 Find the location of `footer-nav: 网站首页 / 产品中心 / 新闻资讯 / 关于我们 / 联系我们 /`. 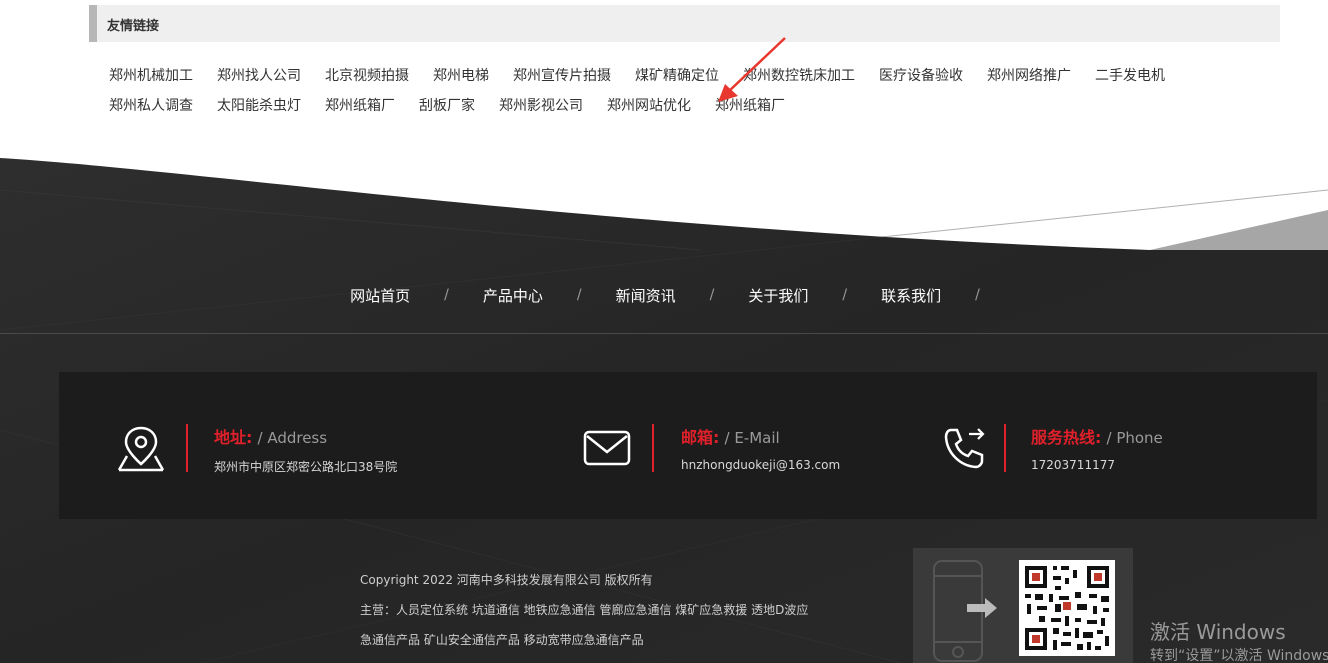

footer-nav: 网站首页 / 产品中心 / 新闻资讯 / 关于我们 / 联系我们 / is located at coordinates (664, 295).